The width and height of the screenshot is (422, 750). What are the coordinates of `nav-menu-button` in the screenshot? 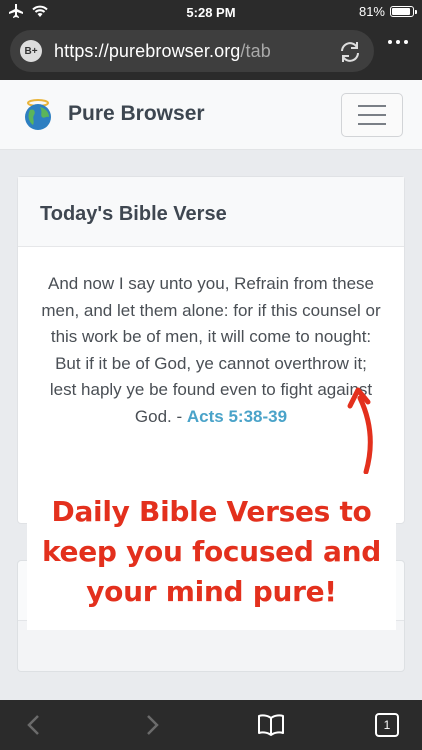 It's located at (372, 115).